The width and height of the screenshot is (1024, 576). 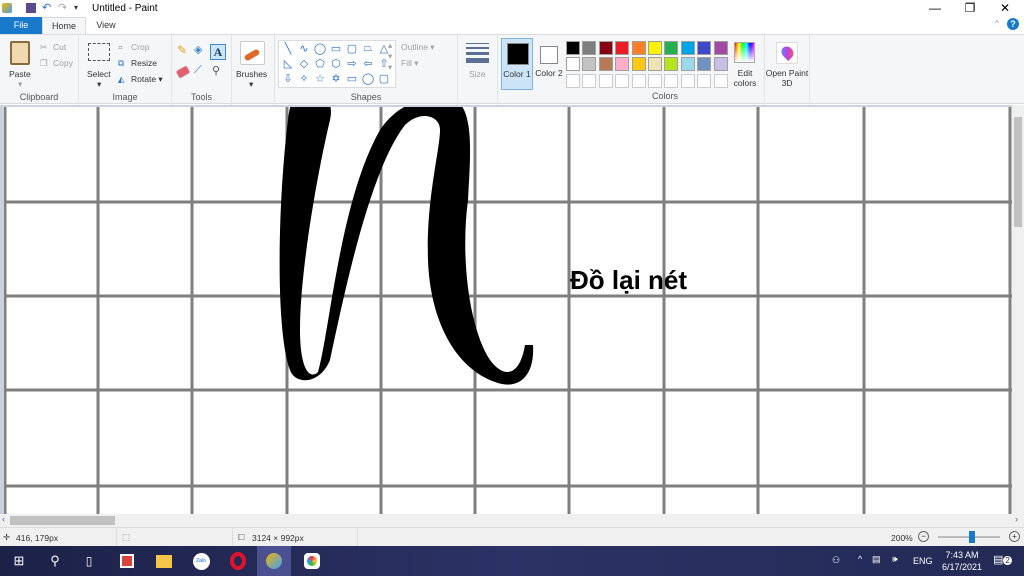 I want to click on save-icon, so click(x=31, y=8).